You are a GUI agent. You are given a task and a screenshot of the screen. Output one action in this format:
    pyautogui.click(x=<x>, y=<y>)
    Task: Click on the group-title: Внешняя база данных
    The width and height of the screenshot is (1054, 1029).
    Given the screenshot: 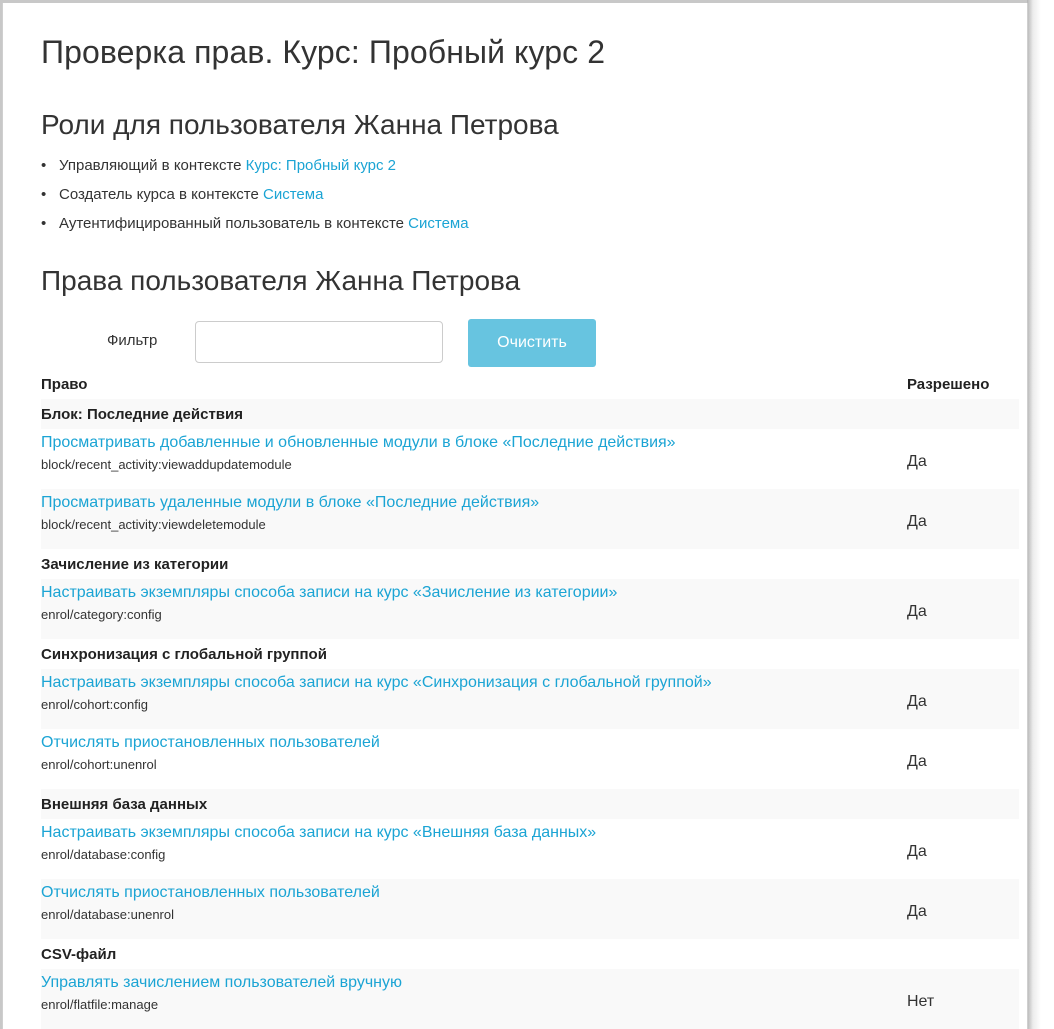 What is the action you would take?
    pyautogui.click(x=474, y=804)
    